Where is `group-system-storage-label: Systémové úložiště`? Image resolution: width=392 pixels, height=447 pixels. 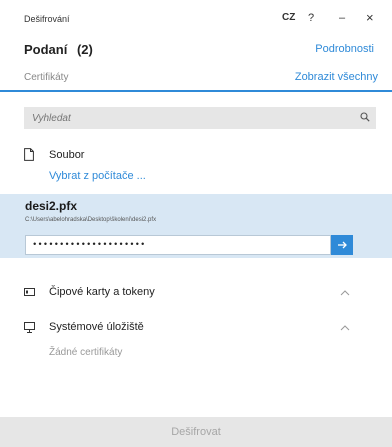 group-system-storage-label: Systémové úložiště is located at coordinates (96, 327).